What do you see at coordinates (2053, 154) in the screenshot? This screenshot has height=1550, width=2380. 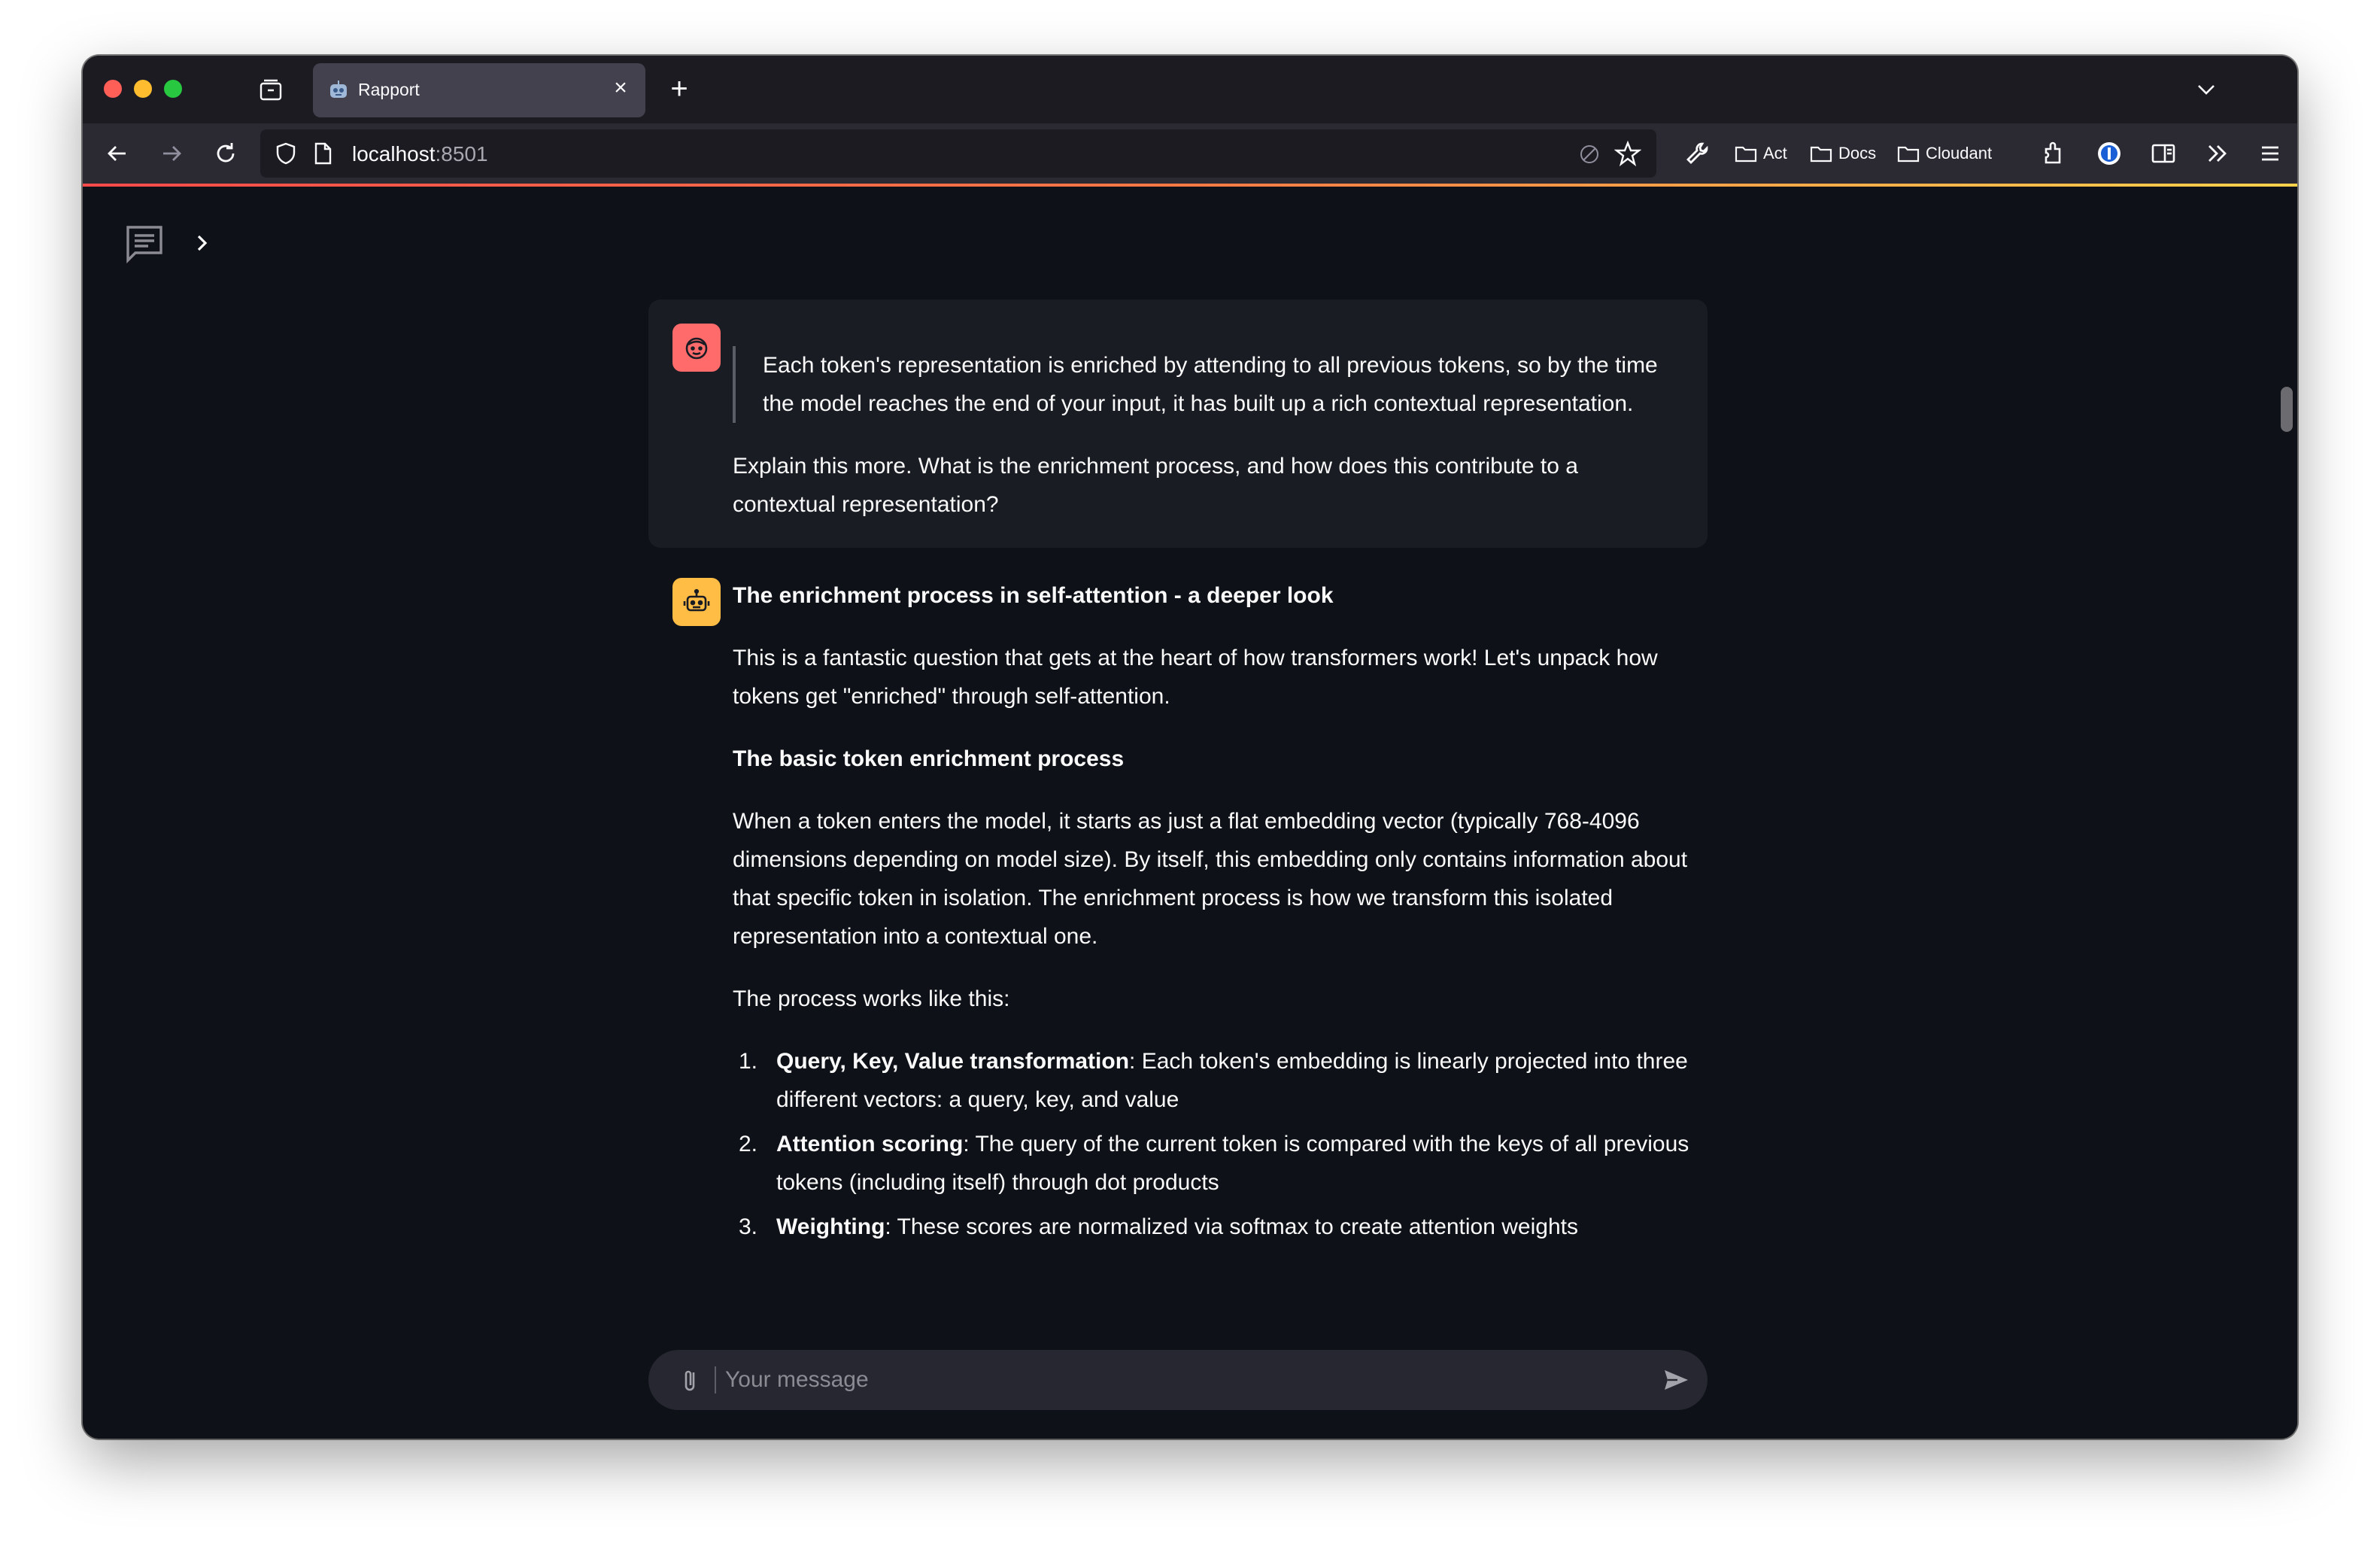 I see `extensions-icon` at bounding box center [2053, 154].